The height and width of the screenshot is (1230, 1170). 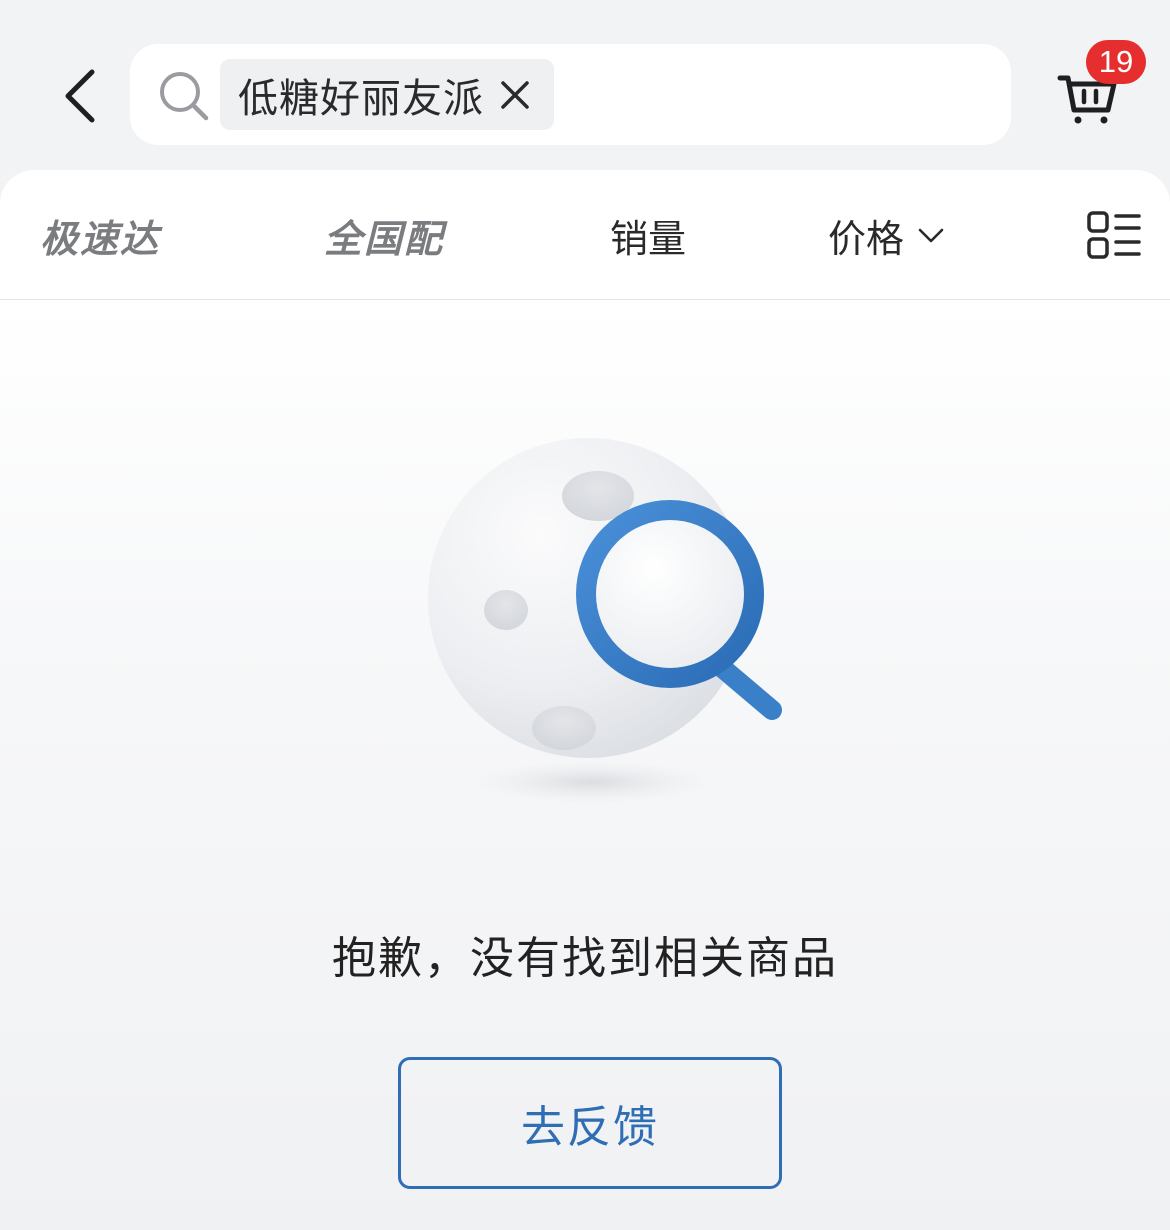 I want to click on tab-price-label: 价格, so click(x=866, y=238).